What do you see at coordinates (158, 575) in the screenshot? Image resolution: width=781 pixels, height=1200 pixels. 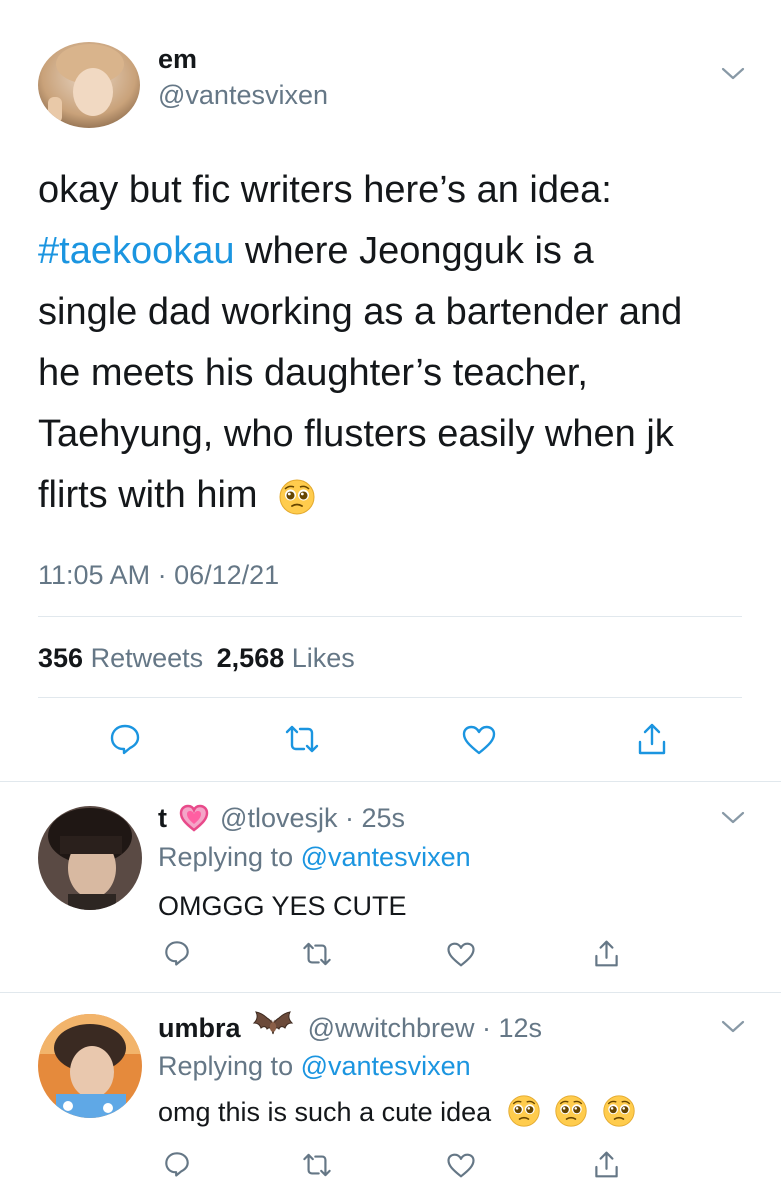 I see `timestamp: 11:05 AM · 06/12/21` at bounding box center [158, 575].